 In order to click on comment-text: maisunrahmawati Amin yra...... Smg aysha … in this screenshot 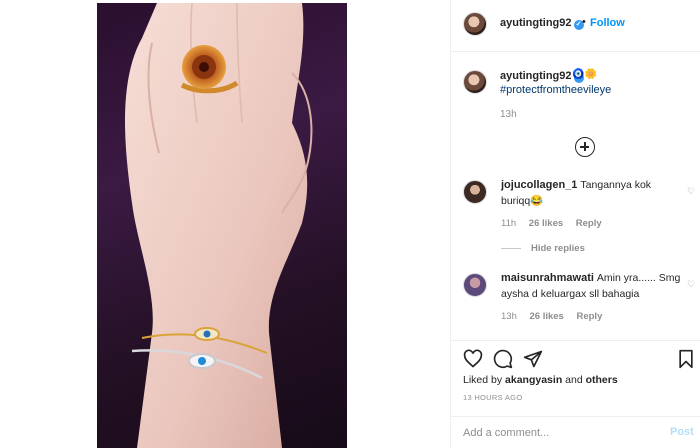, I will do `click(591, 286)`.